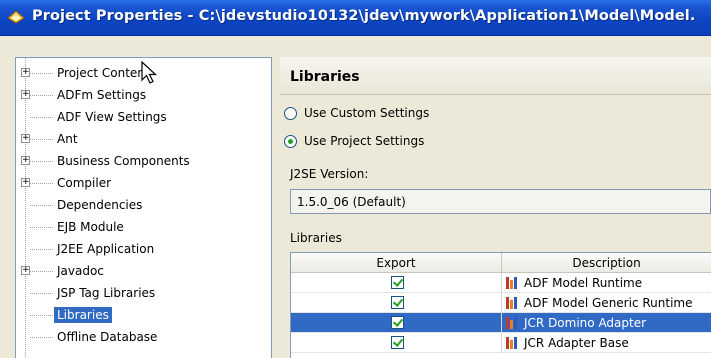 The image size is (711, 358). I want to click on page-title: Libraries, so click(325, 77).